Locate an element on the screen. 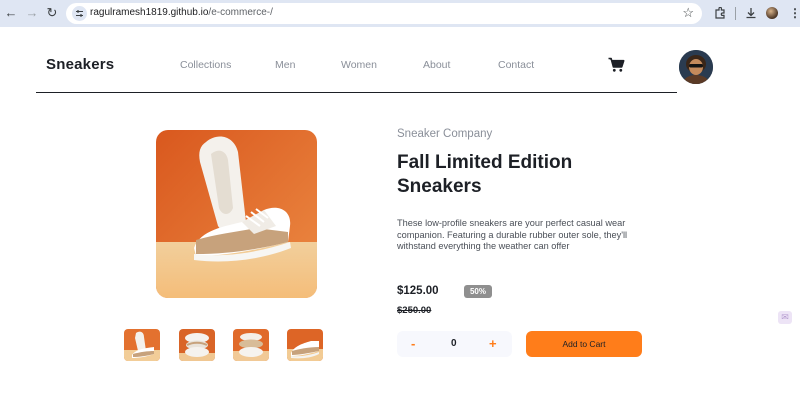 The width and height of the screenshot is (800, 402). profile-avatar-icon is located at coordinates (772, 13).